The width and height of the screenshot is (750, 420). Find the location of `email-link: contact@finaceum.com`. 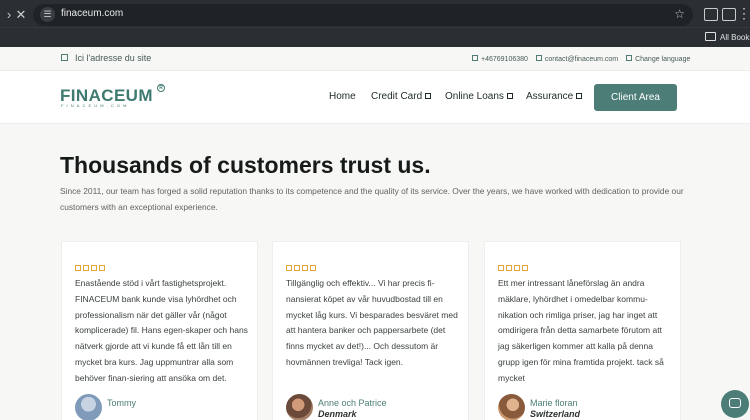

email-link: contact@finaceum.com is located at coordinates (576, 59).